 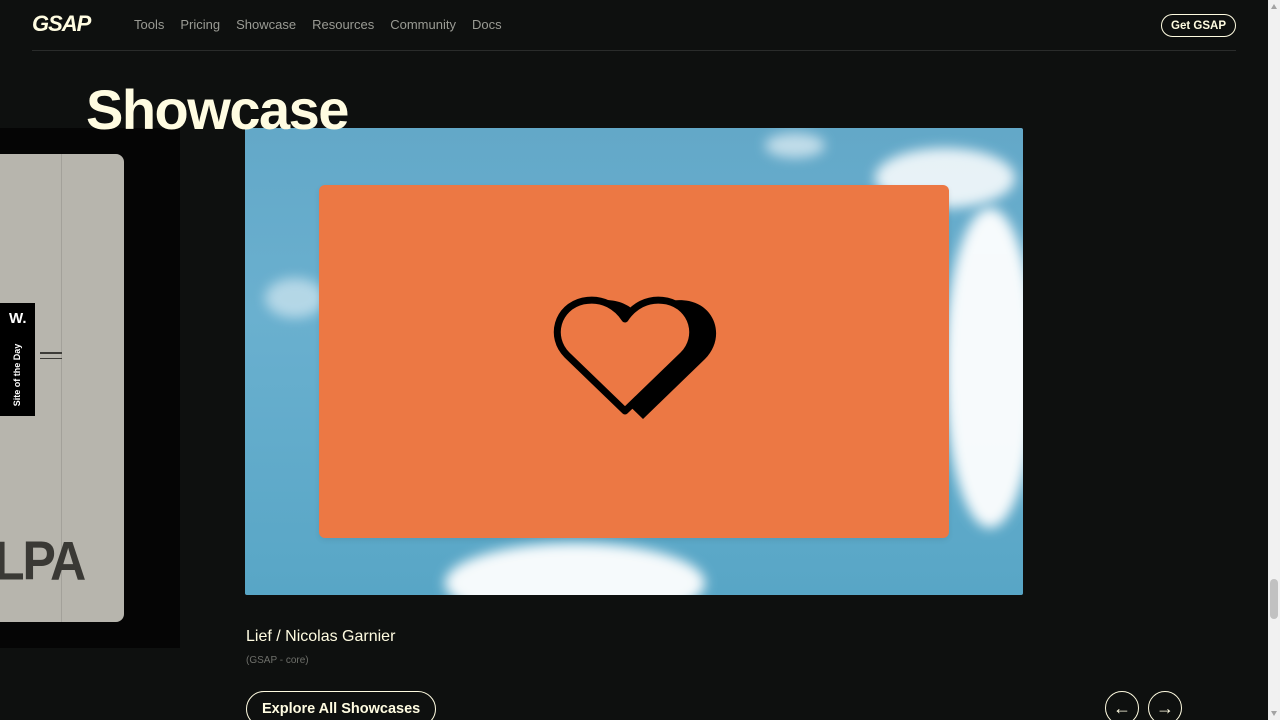 I want to click on scroll-down-icon, so click(x=1274, y=713).